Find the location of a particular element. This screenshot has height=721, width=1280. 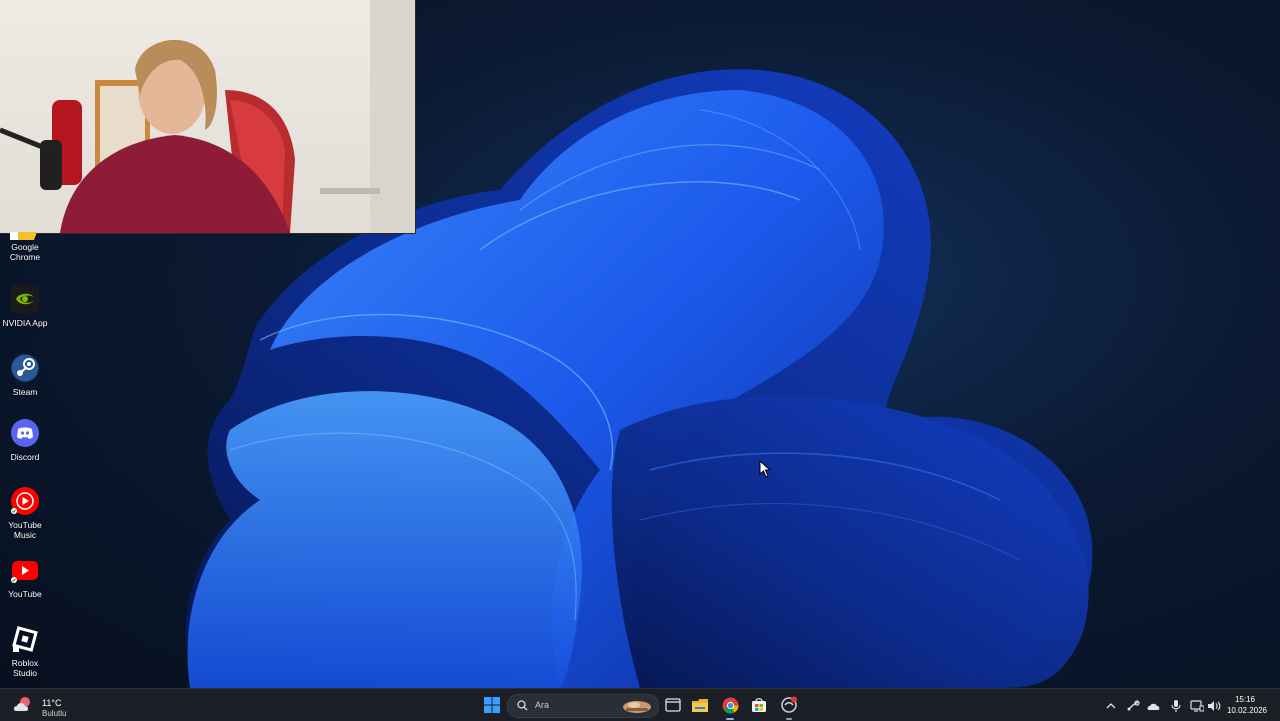

desktop-icon-label: Steam is located at coordinates (25, 392).